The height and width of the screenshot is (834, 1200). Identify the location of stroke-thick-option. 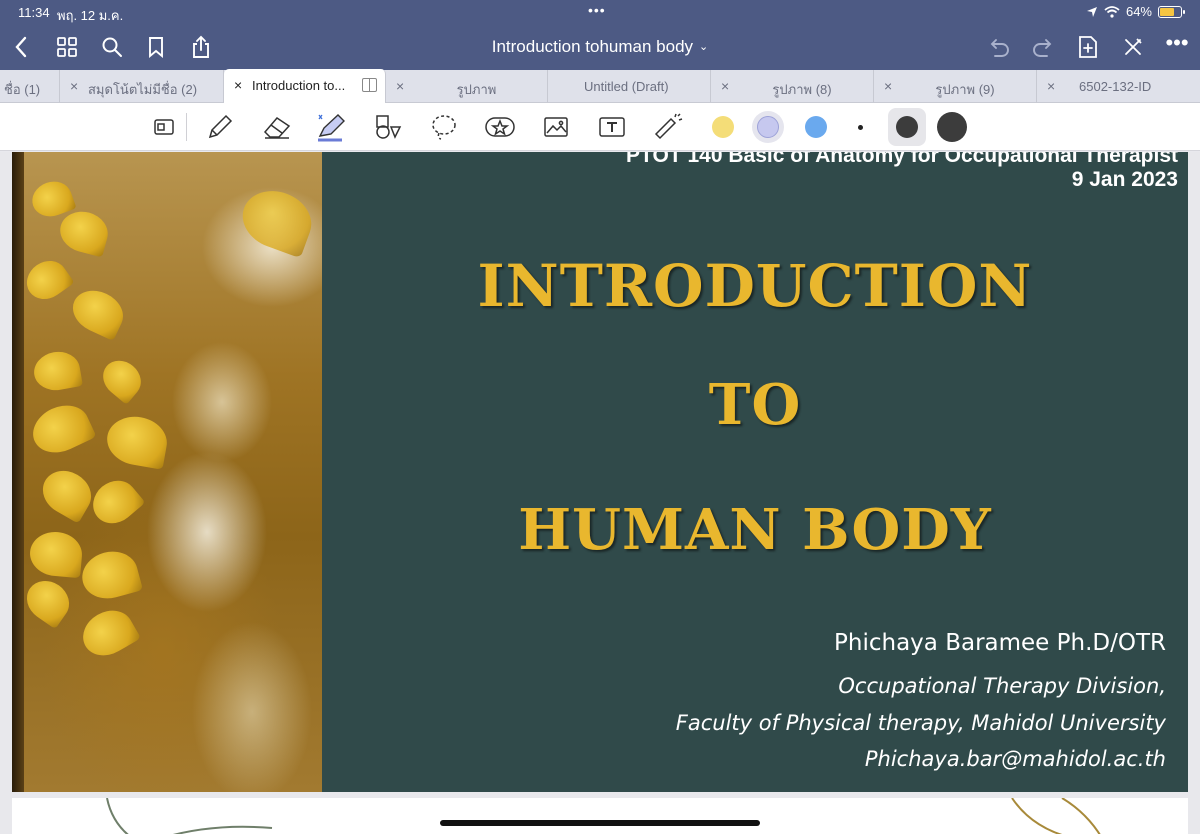
(952, 127).